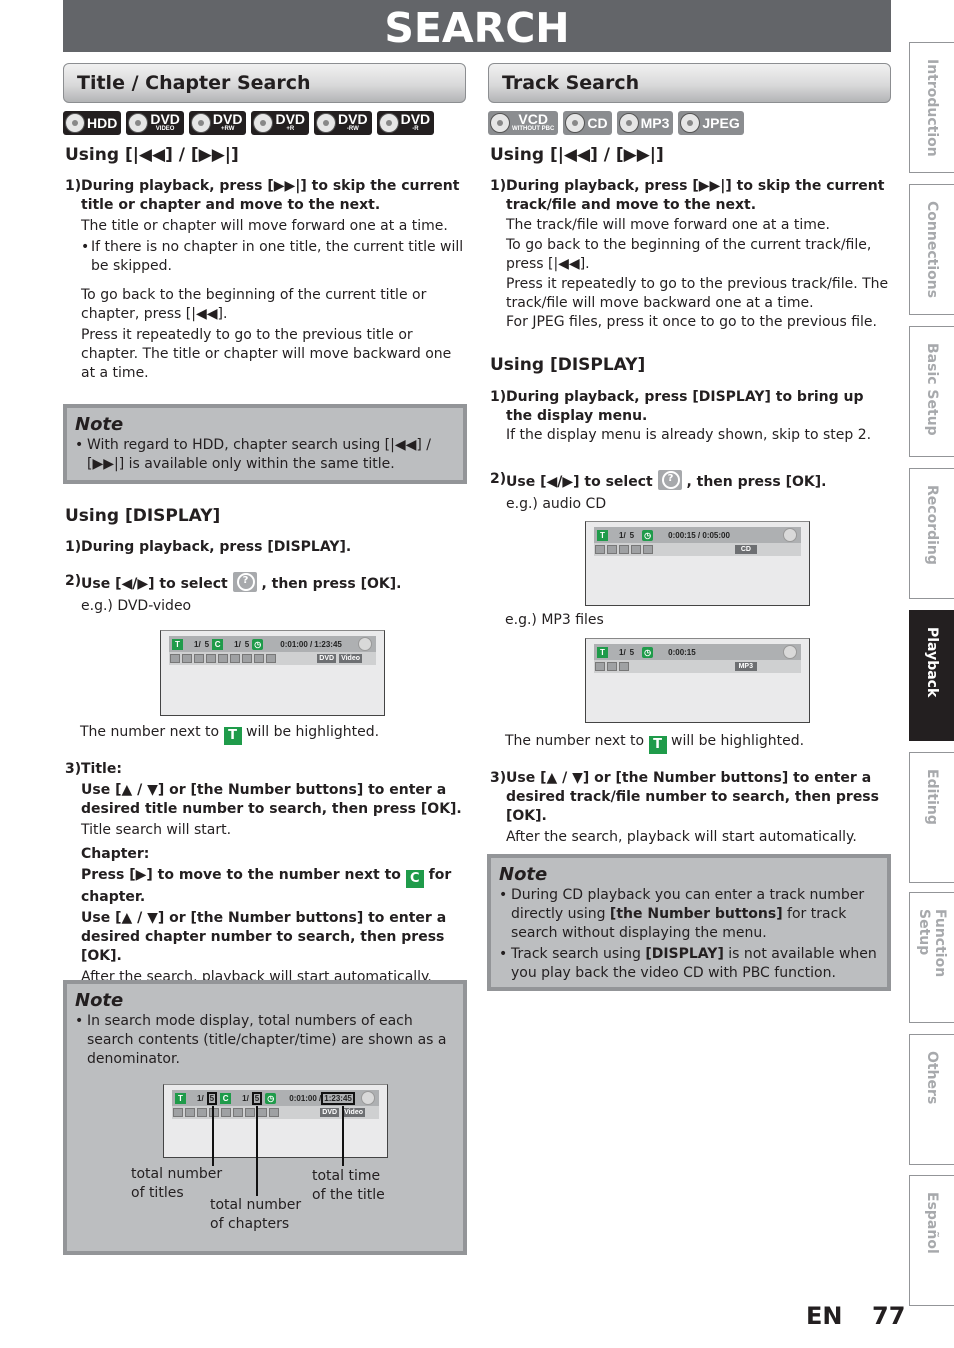  Describe the element at coordinates (682, 652) in the screenshot. I see `time-display: 0:00:15` at that location.